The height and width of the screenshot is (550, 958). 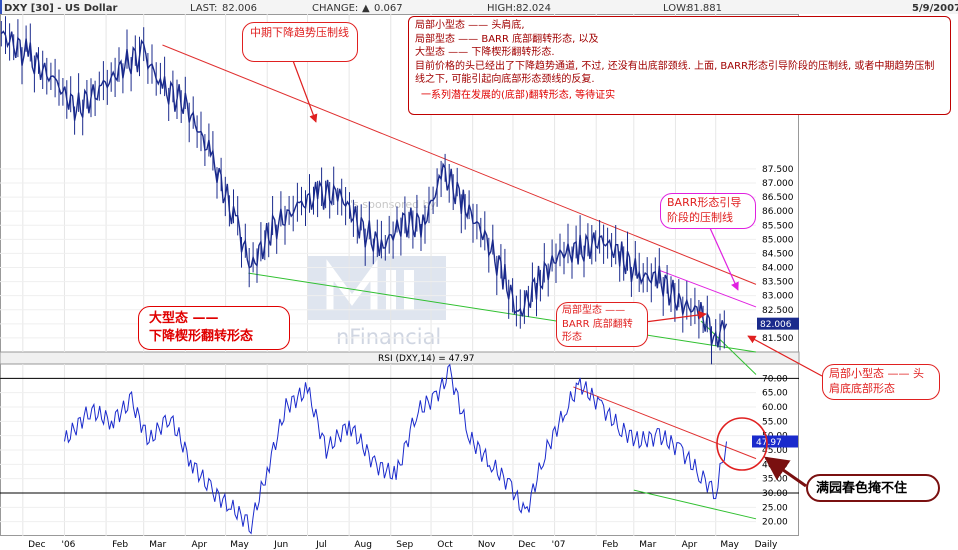 I want to click on trendline-local-support, so click(x=728, y=347).